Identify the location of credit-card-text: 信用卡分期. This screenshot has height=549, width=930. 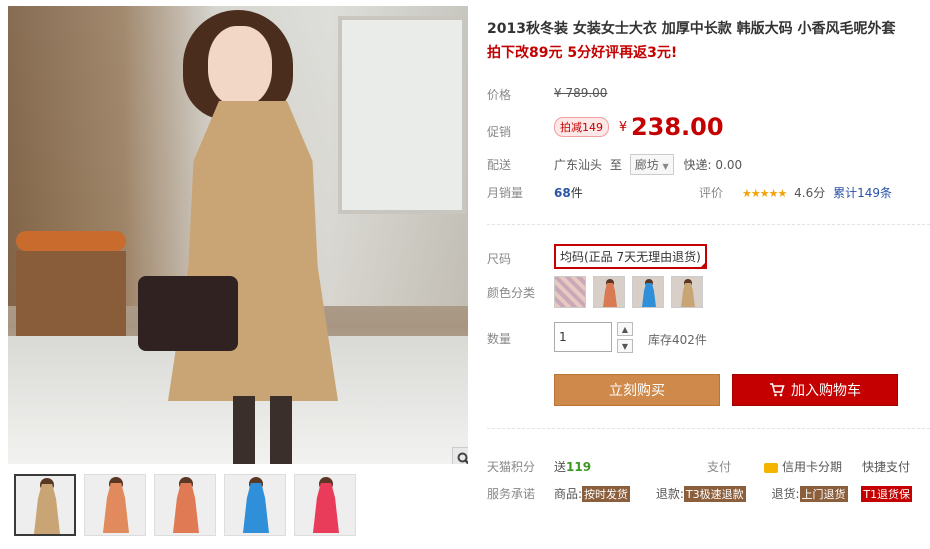
(812, 467).